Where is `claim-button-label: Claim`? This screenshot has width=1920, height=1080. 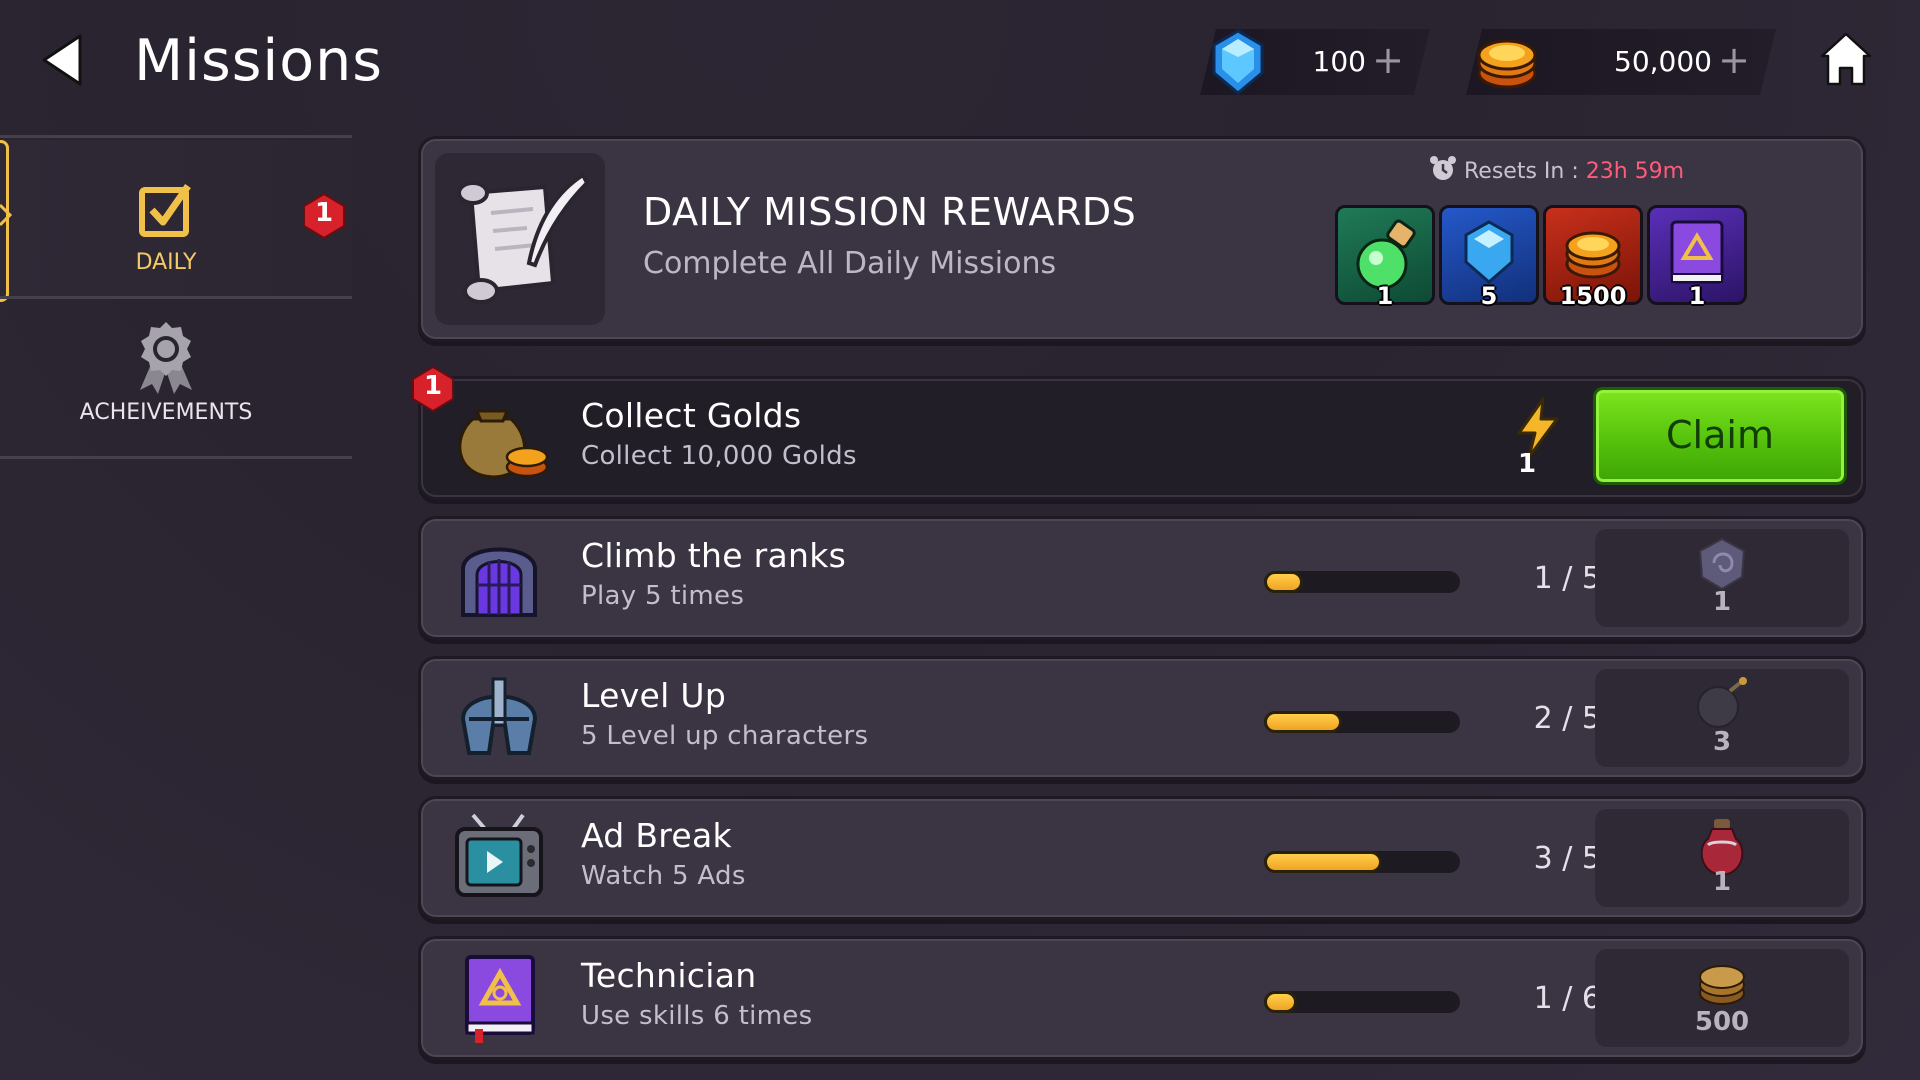 claim-button-label: Claim is located at coordinates (1720, 435).